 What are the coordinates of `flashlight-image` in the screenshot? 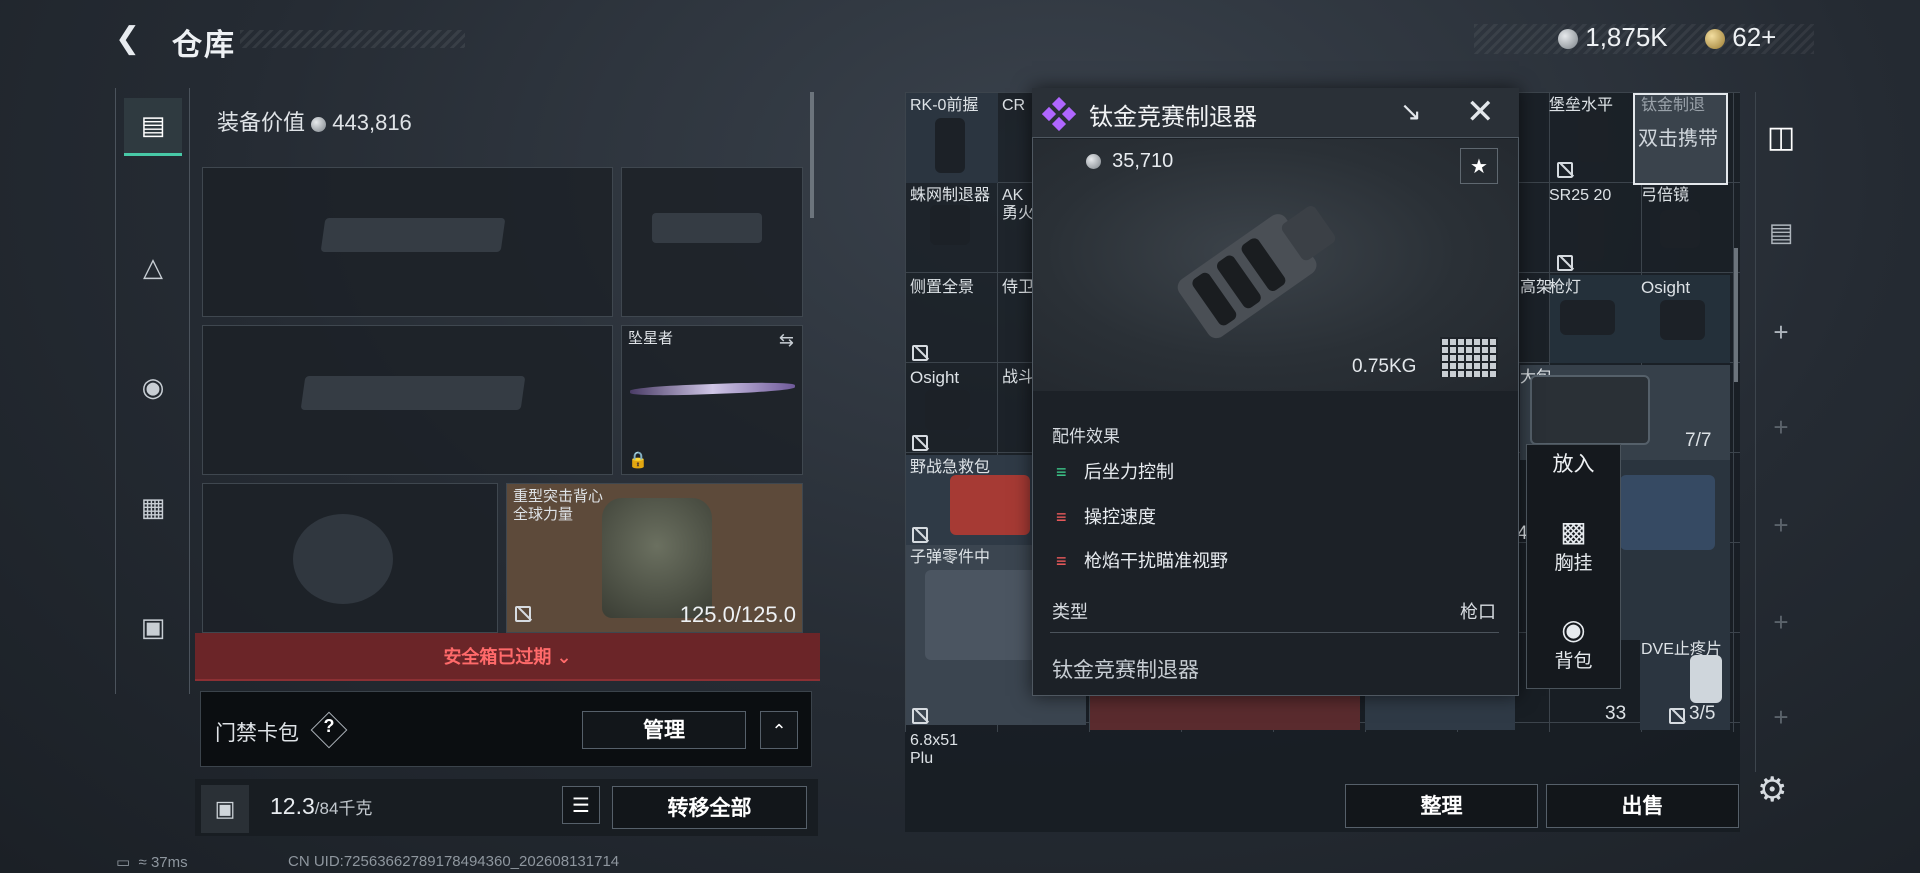 It's located at (1587, 317).